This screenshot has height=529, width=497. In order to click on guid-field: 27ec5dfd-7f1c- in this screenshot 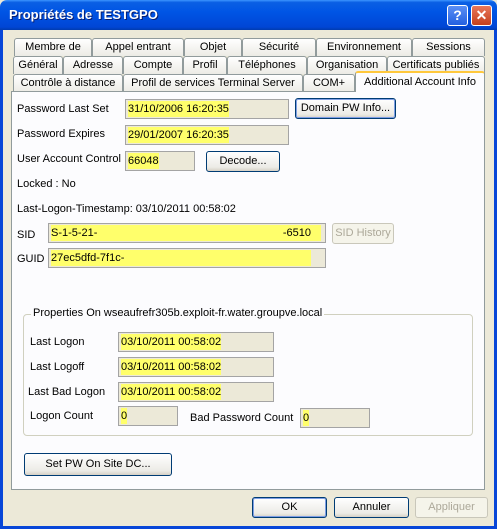, I will do `click(187, 258)`.